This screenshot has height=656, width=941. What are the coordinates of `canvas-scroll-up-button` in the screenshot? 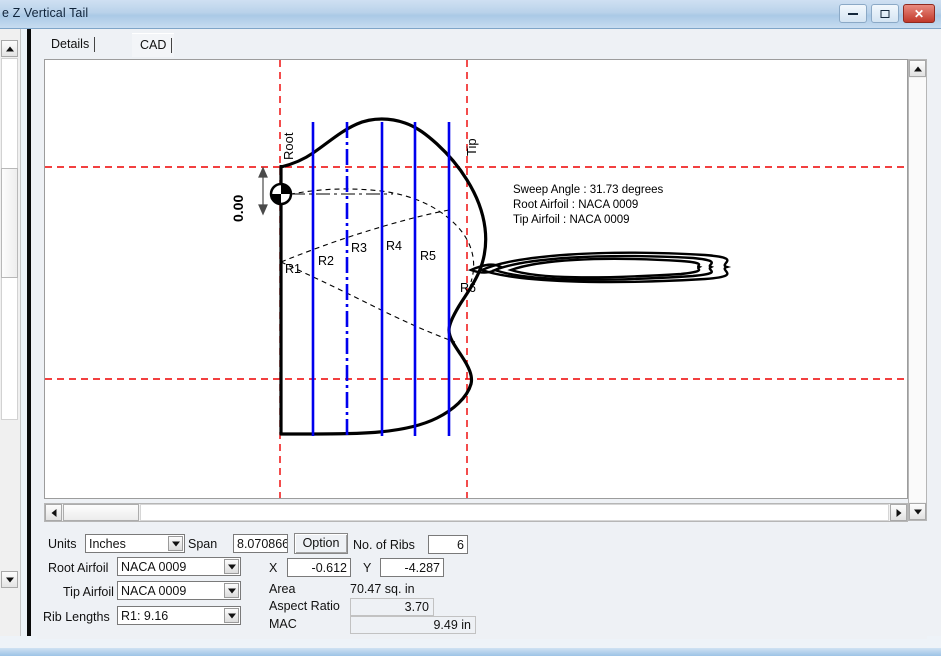 It's located at (917, 68).